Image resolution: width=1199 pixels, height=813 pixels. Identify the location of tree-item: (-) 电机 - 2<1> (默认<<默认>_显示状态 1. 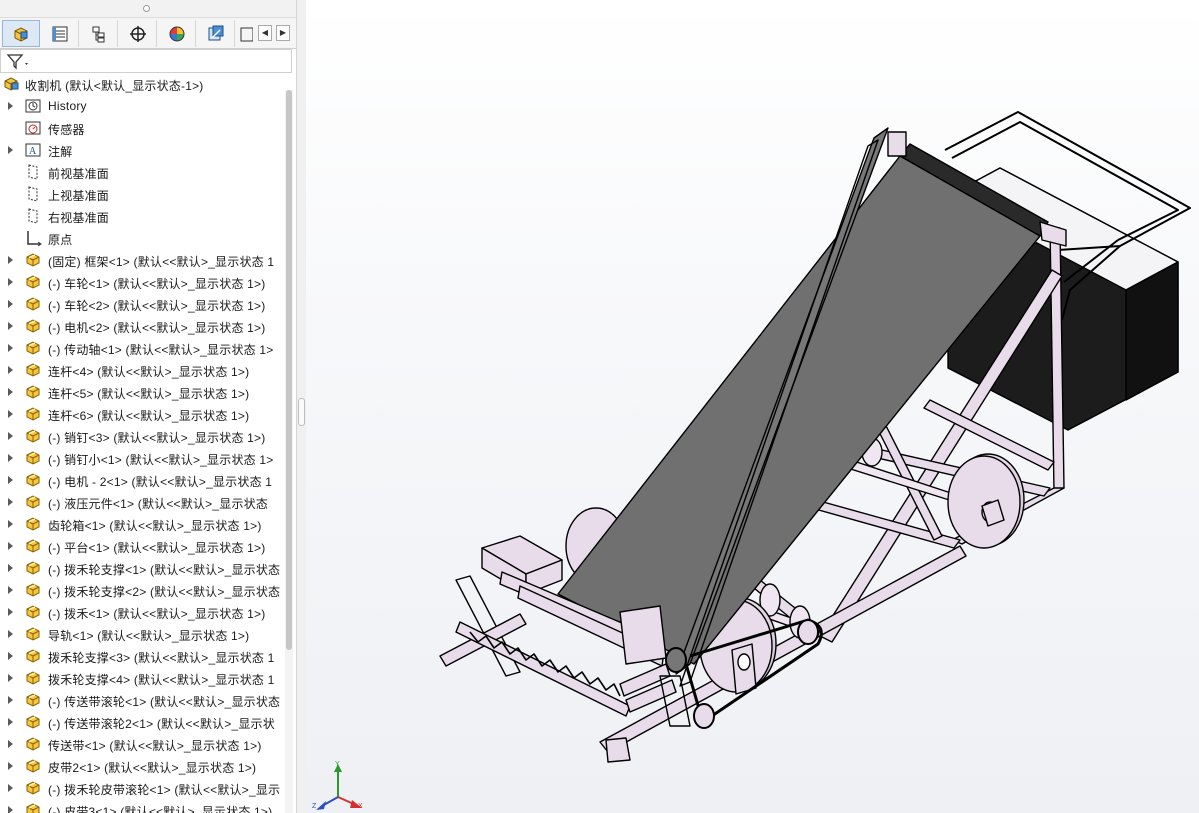
(142, 480).